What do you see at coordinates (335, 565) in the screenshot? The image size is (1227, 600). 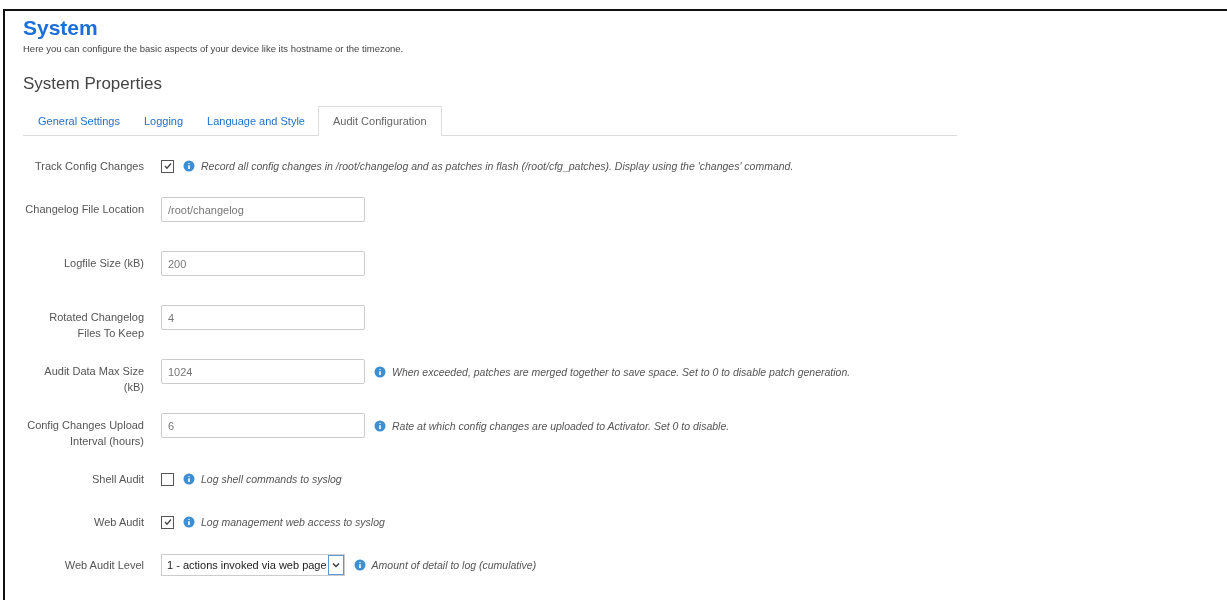 I see `caret-icon` at bounding box center [335, 565].